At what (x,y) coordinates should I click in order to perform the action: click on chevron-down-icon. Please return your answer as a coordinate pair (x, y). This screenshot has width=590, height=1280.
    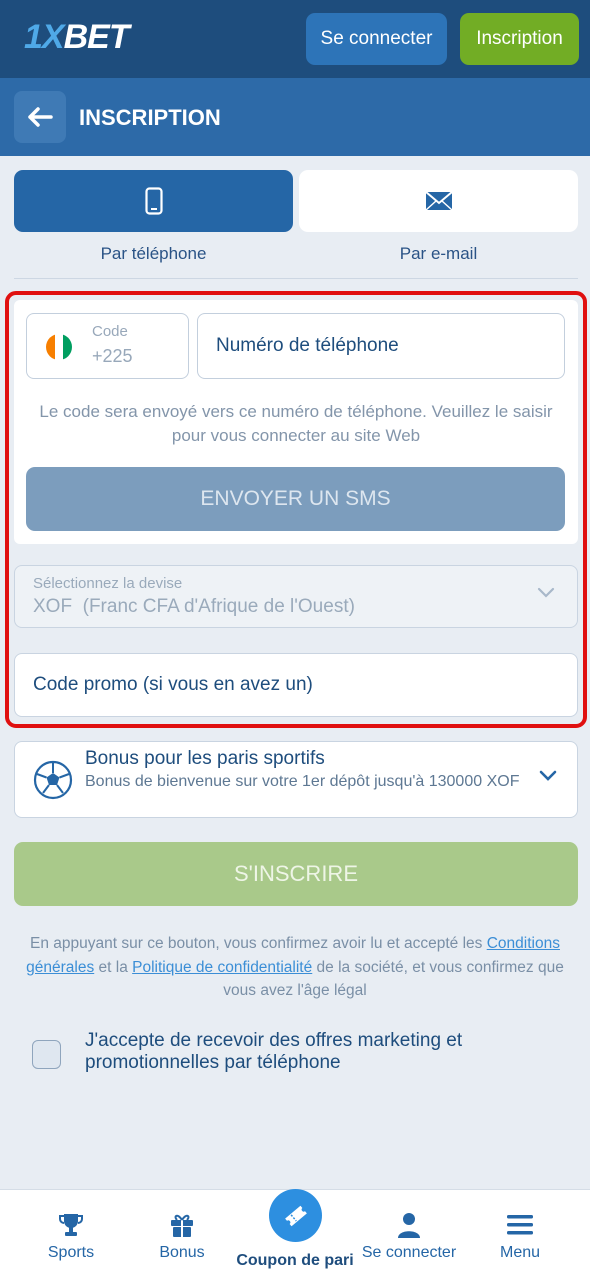
    Looking at the image, I should click on (548, 775).